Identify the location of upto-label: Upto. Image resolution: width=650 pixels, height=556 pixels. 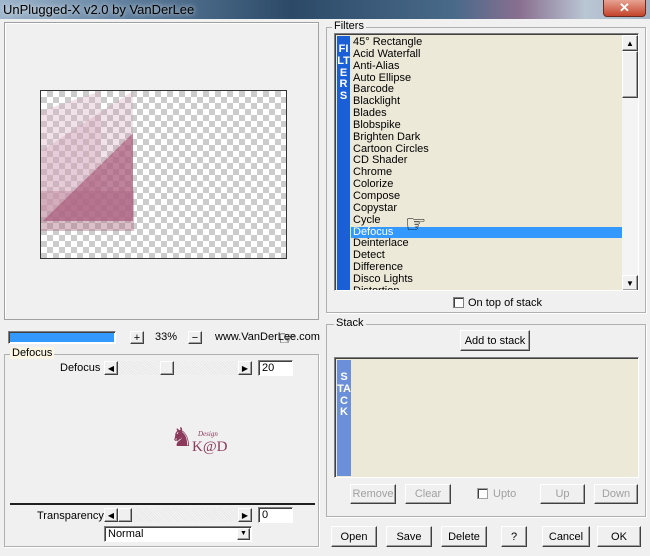
(505, 494).